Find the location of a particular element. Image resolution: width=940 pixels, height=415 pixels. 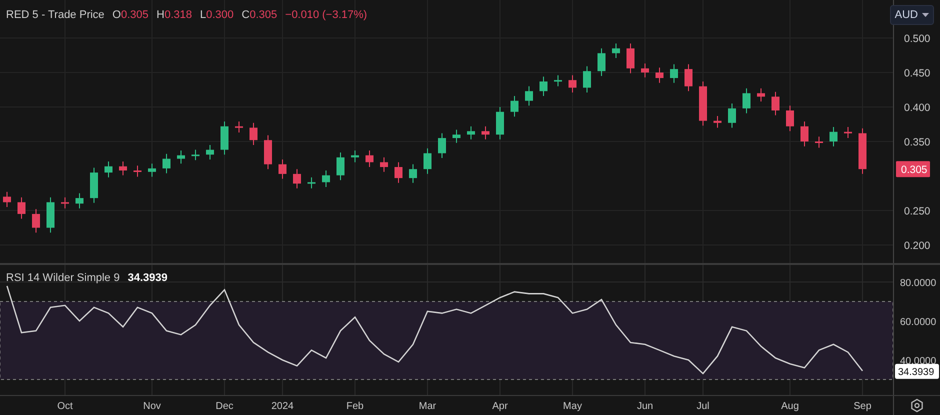

axis-label: 2024 is located at coordinates (282, 406).